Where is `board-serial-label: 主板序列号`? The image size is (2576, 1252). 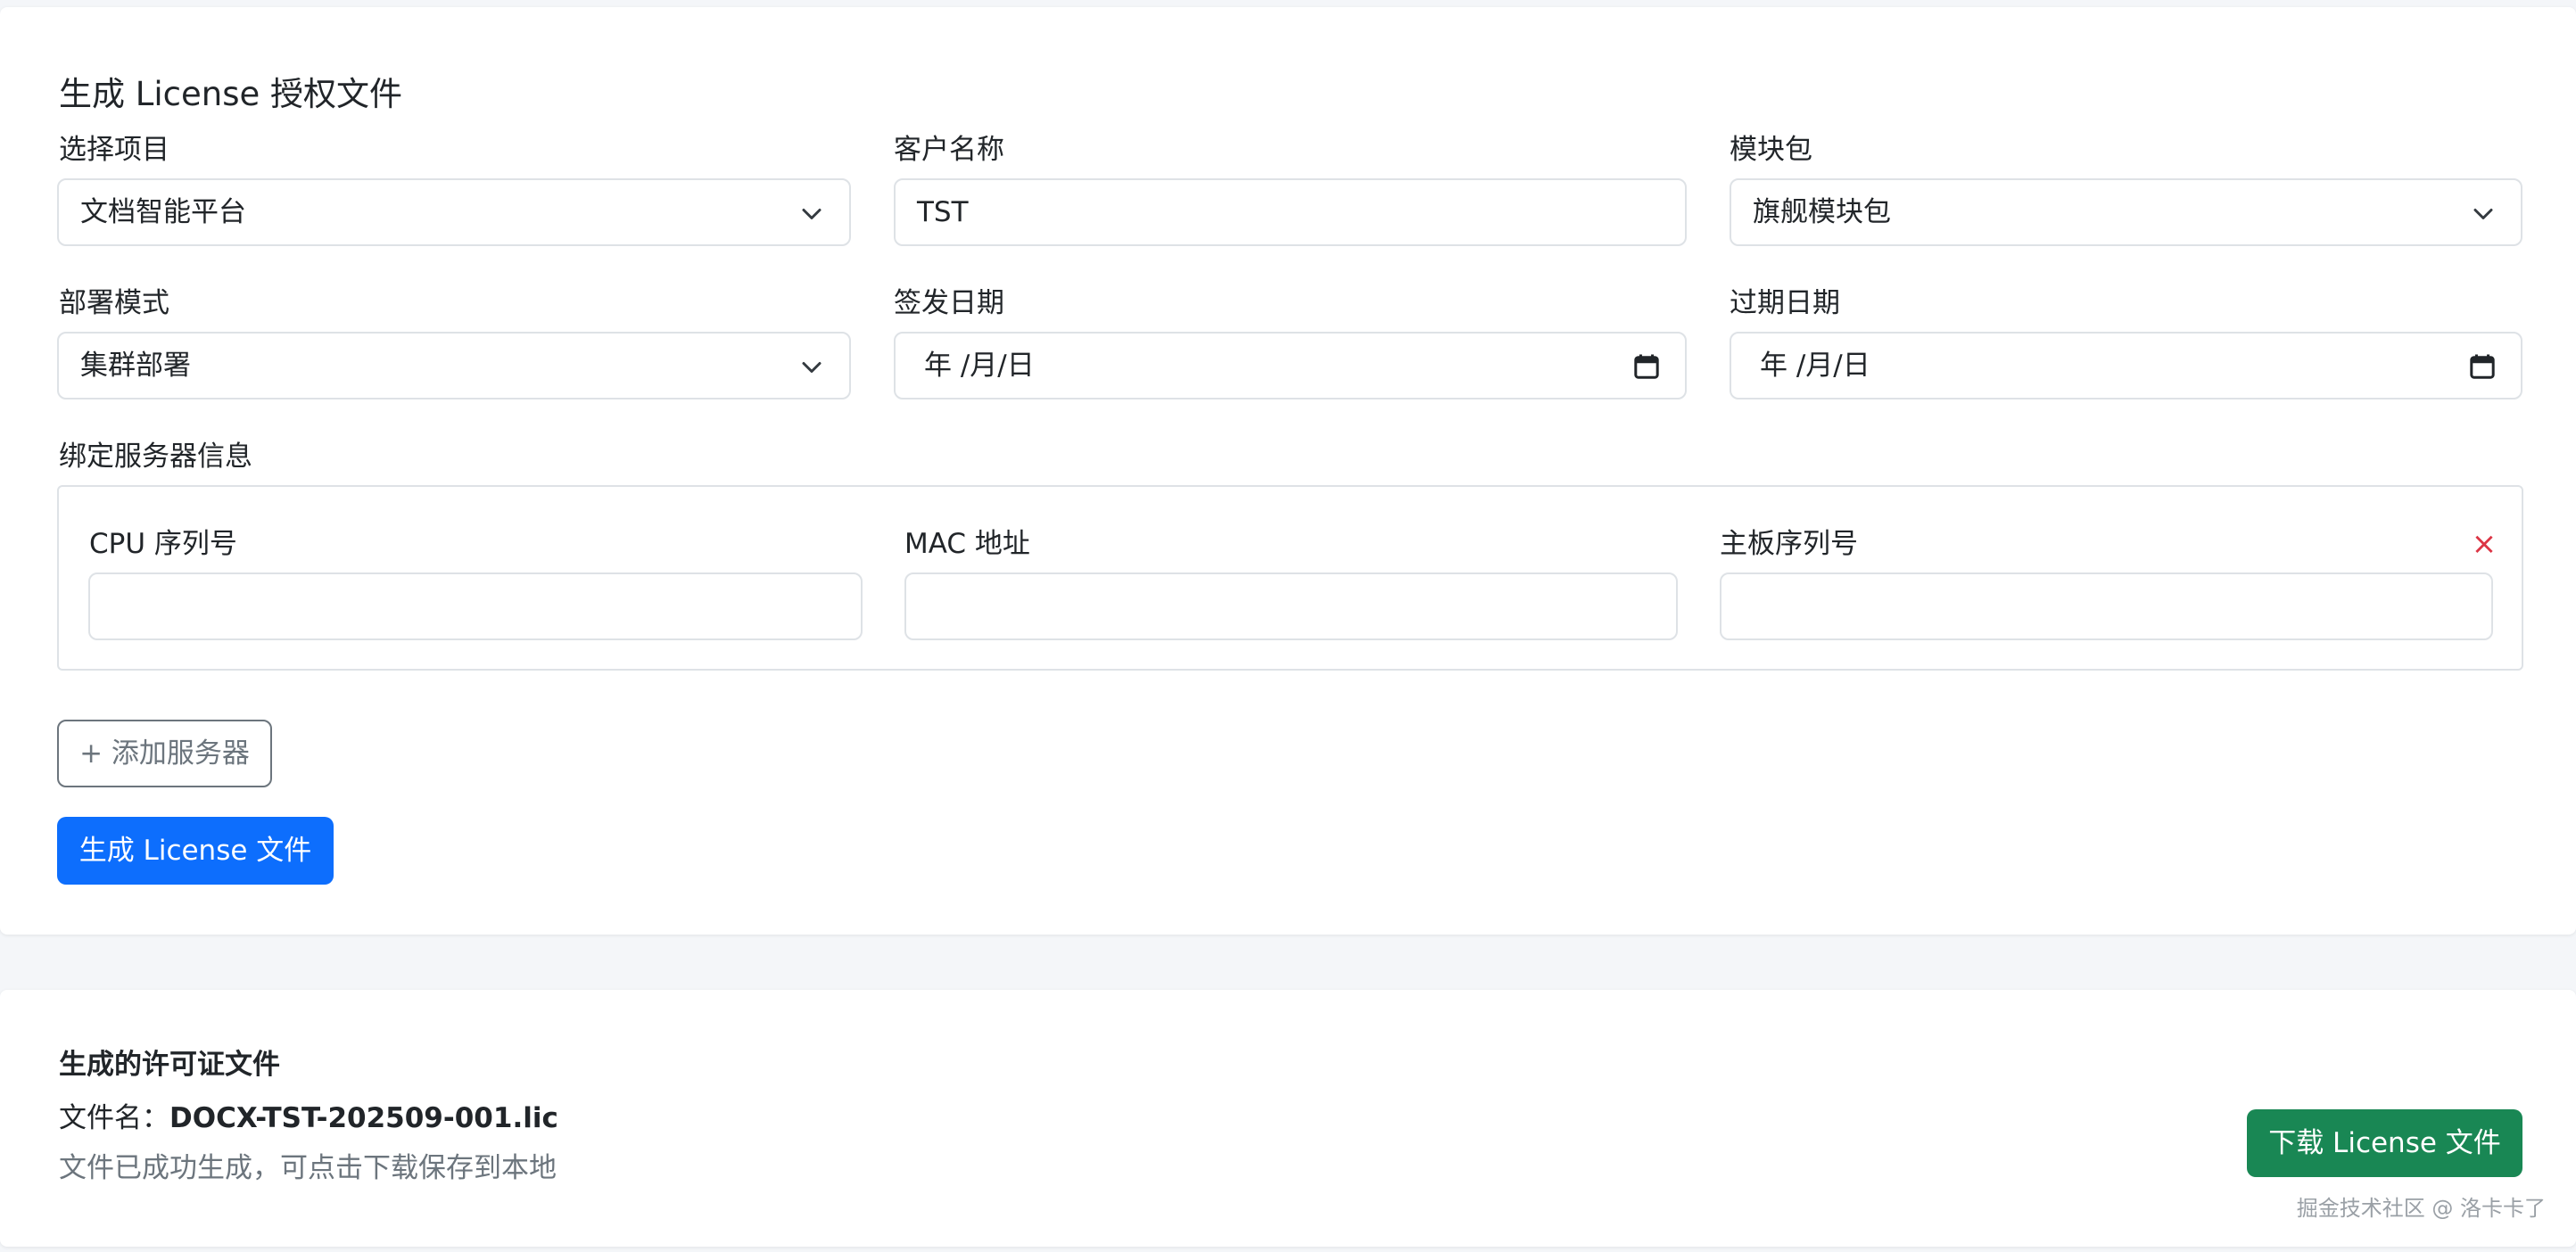
board-serial-label: 主板序列号 is located at coordinates (1789, 544).